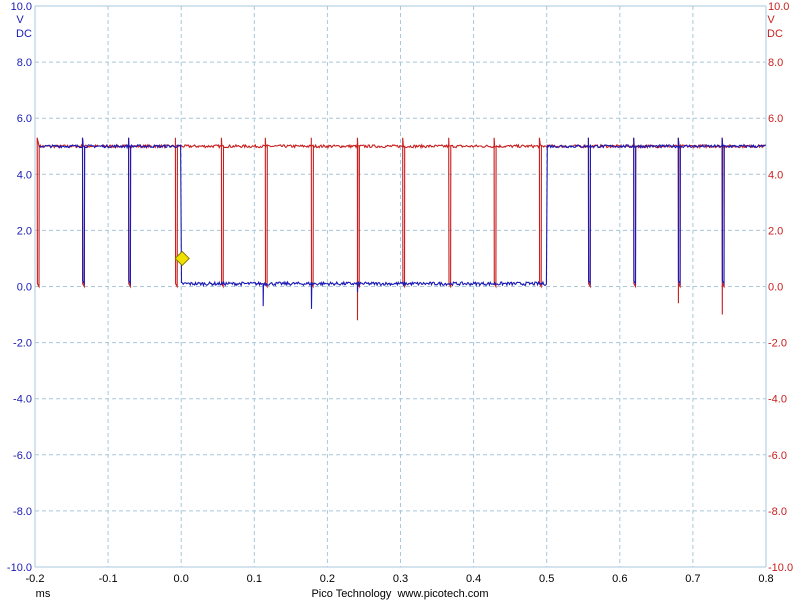 This screenshot has width=800, height=600. I want to click on left-y-tick-label: 0.0, so click(24, 288).